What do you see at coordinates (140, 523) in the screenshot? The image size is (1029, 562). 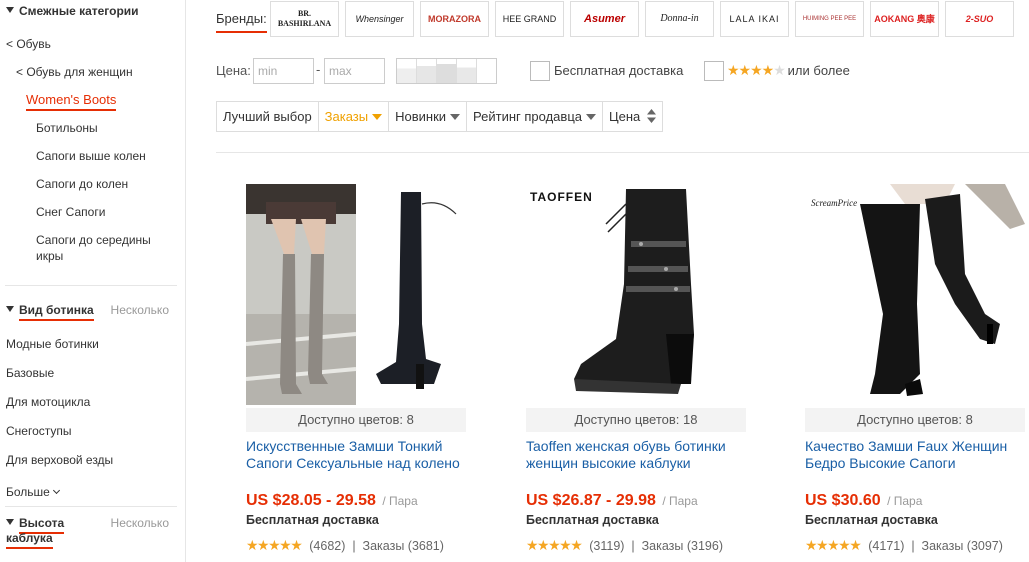 I see `heel-multiple-toggle: Несколько` at bounding box center [140, 523].